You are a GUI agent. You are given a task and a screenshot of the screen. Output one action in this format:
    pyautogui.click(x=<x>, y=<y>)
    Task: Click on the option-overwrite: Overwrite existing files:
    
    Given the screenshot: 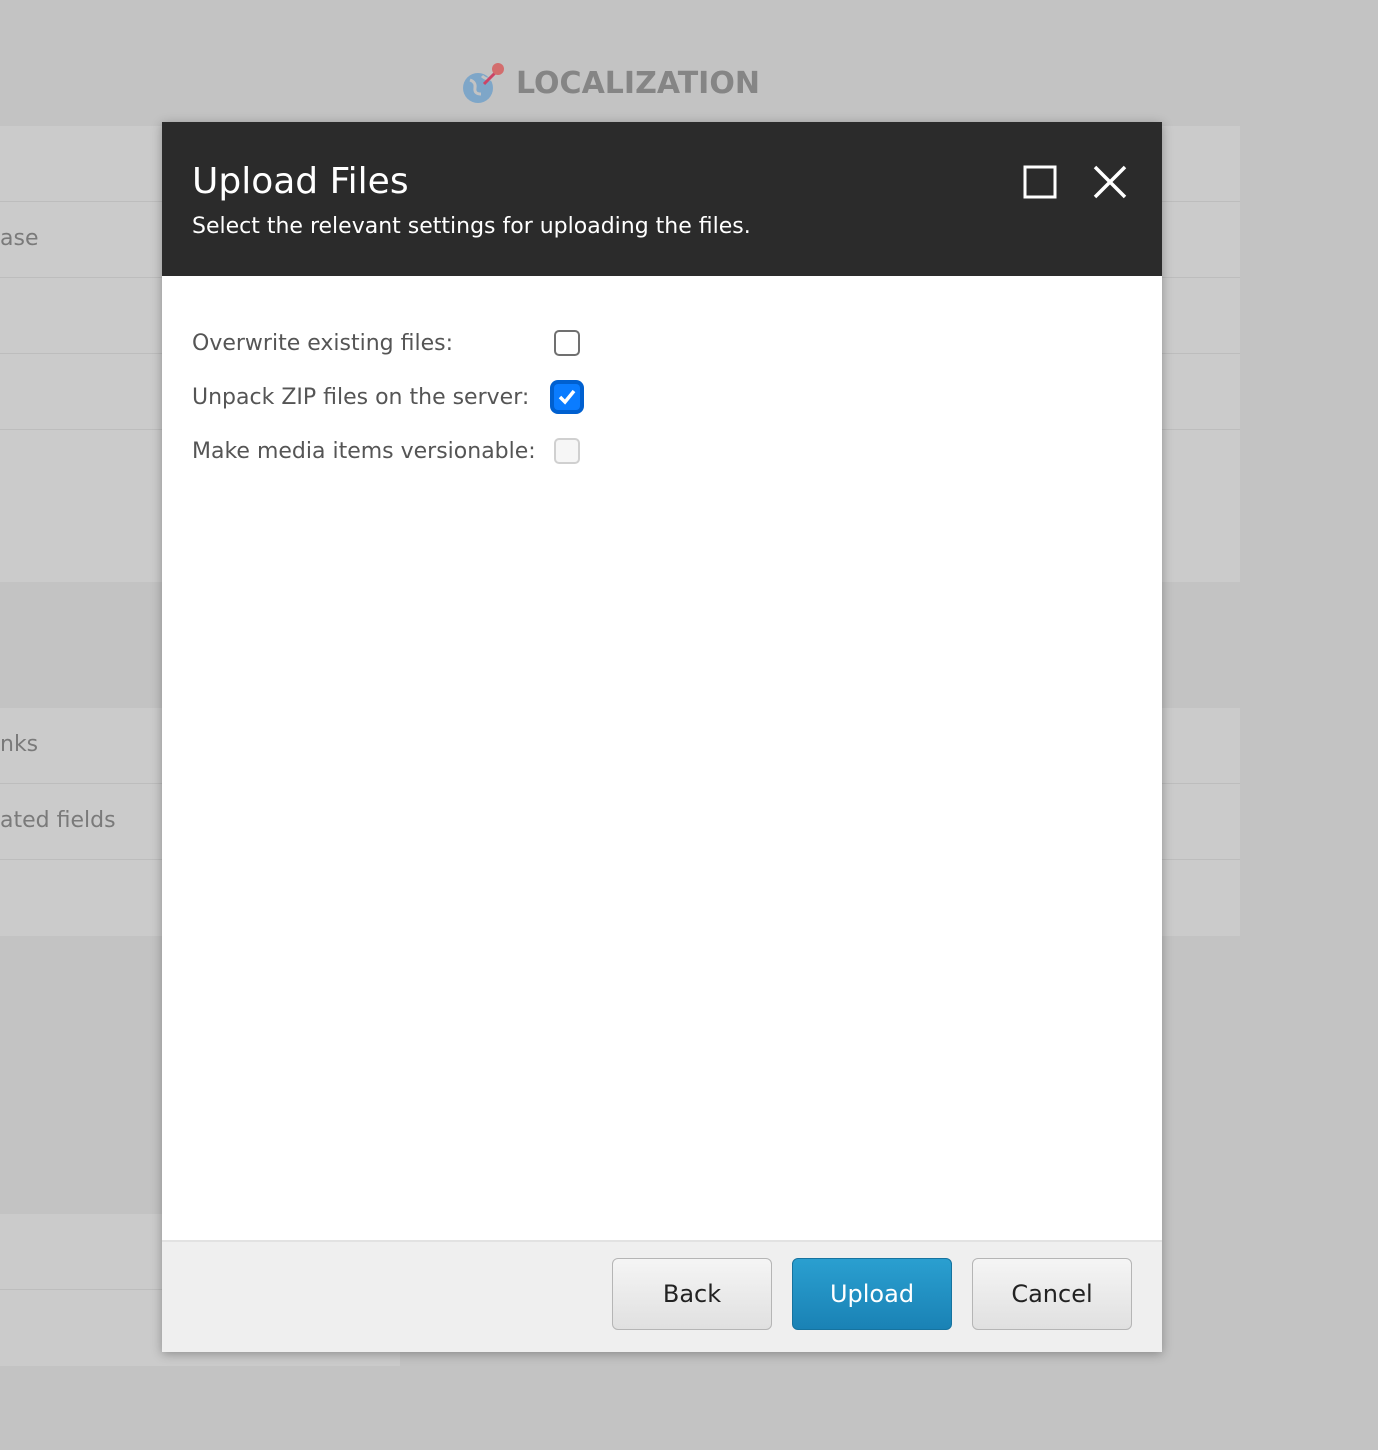 What is the action you would take?
    pyautogui.click(x=662, y=343)
    